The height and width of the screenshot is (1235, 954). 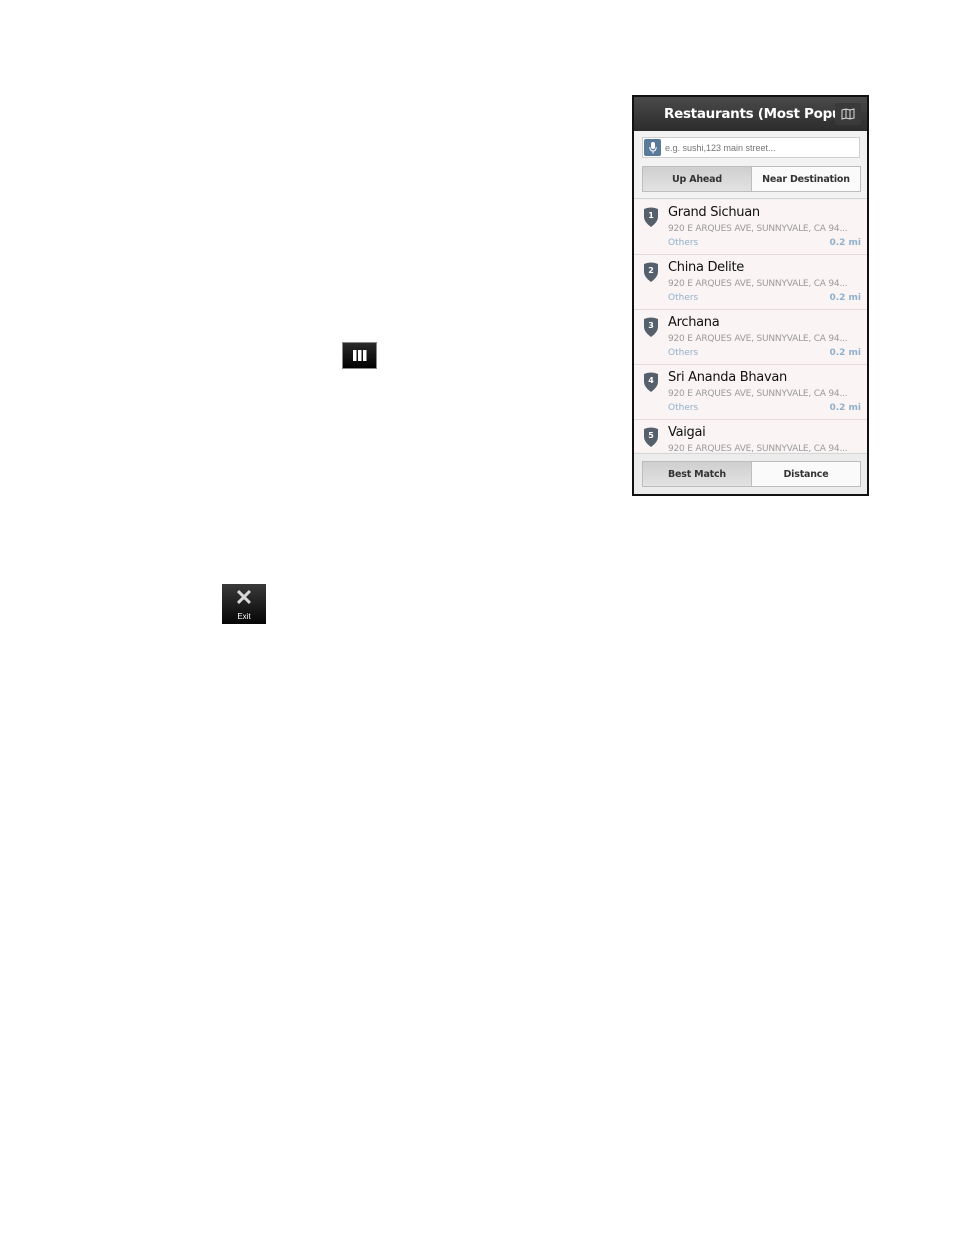 I want to click on tab-up-ahead: Up Ahead, so click(x=697, y=179).